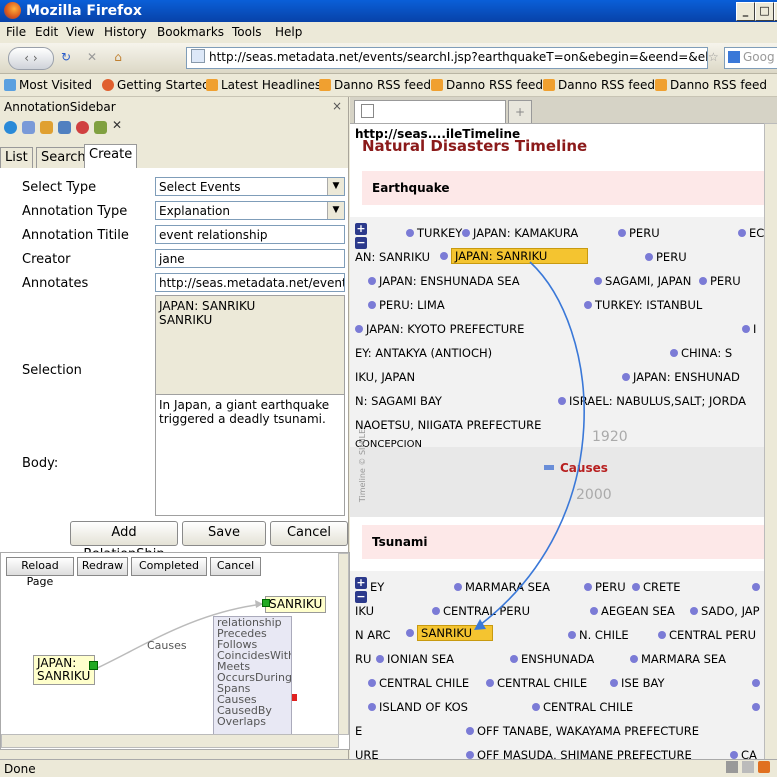 This screenshot has height=777, width=777. Describe the element at coordinates (59, 187) in the screenshot. I see `select-type-label: Select Type` at that location.